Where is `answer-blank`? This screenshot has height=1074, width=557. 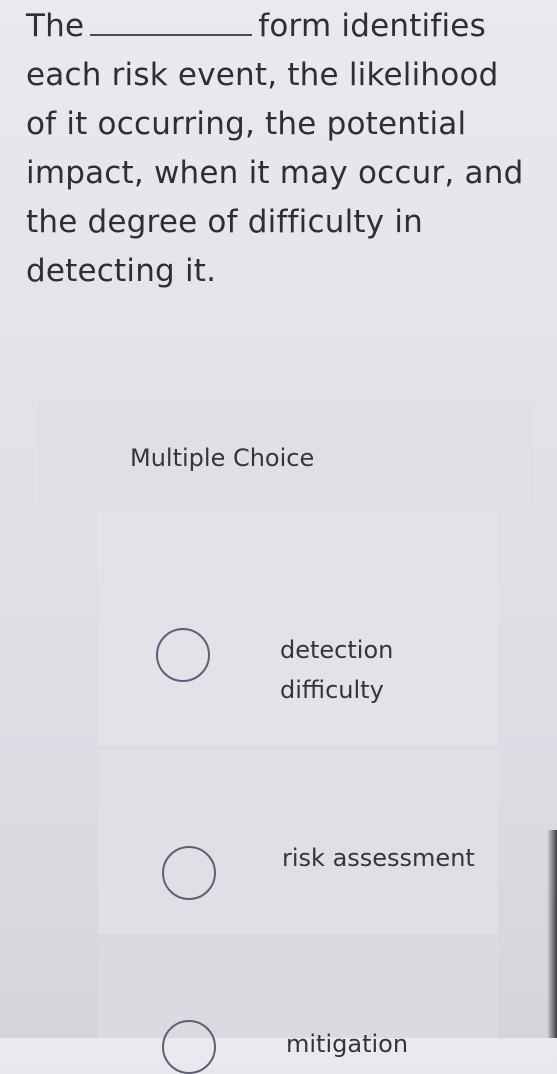 answer-blank is located at coordinates (171, 20).